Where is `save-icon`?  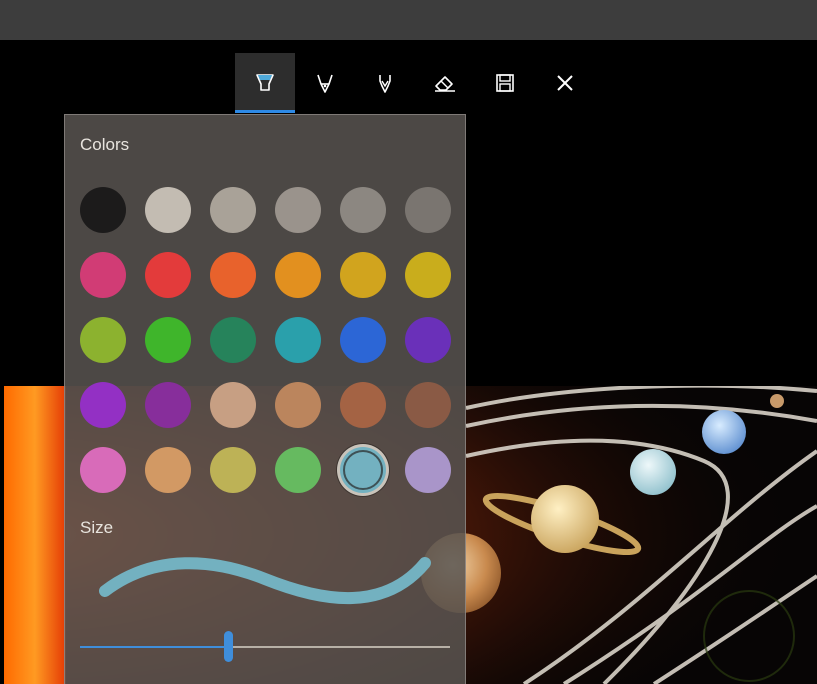
save-icon is located at coordinates (505, 83).